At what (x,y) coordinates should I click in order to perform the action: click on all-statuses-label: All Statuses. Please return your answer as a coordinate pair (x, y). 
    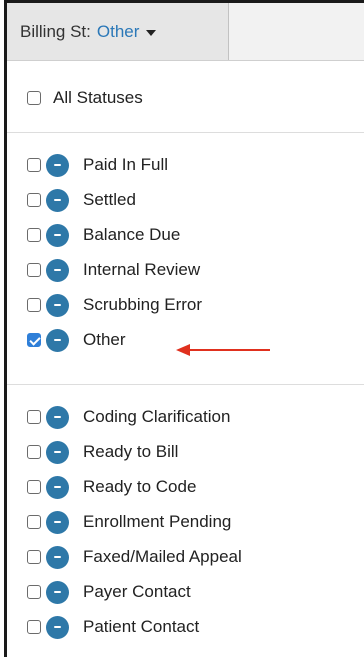
    Looking at the image, I should click on (98, 97).